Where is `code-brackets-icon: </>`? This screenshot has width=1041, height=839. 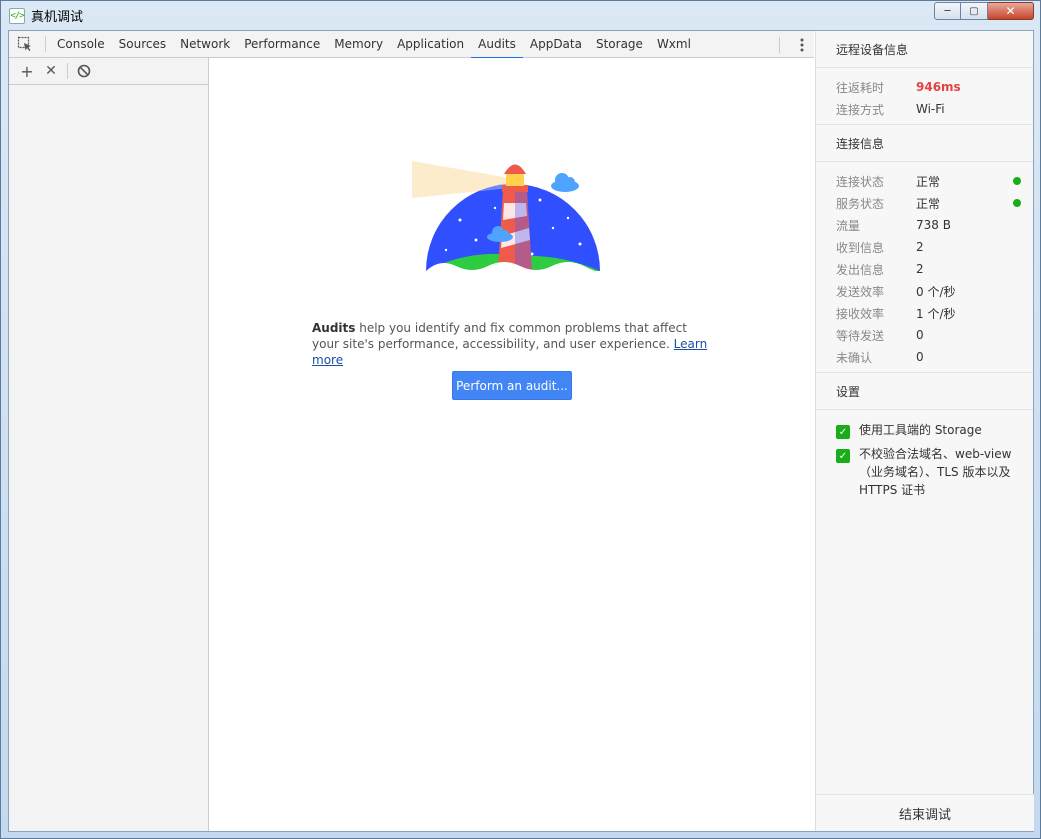
code-brackets-icon: </> is located at coordinates (17, 15).